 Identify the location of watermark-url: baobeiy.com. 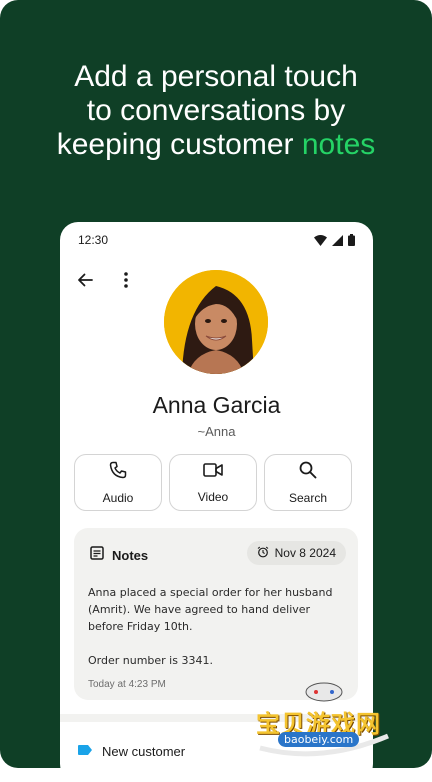
(319, 739).